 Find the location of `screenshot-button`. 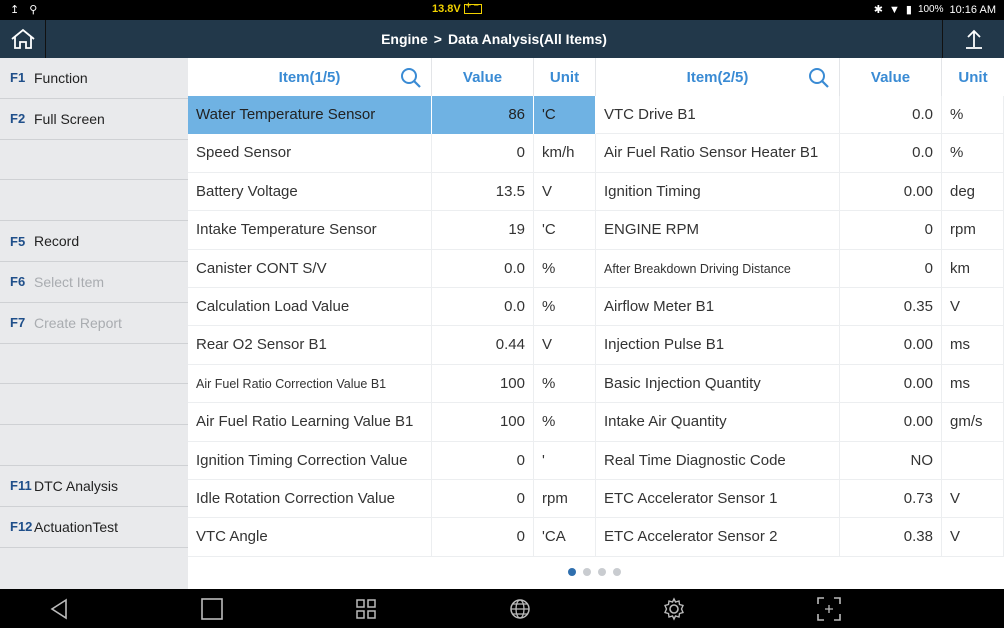

screenshot-button is located at coordinates (829, 609).